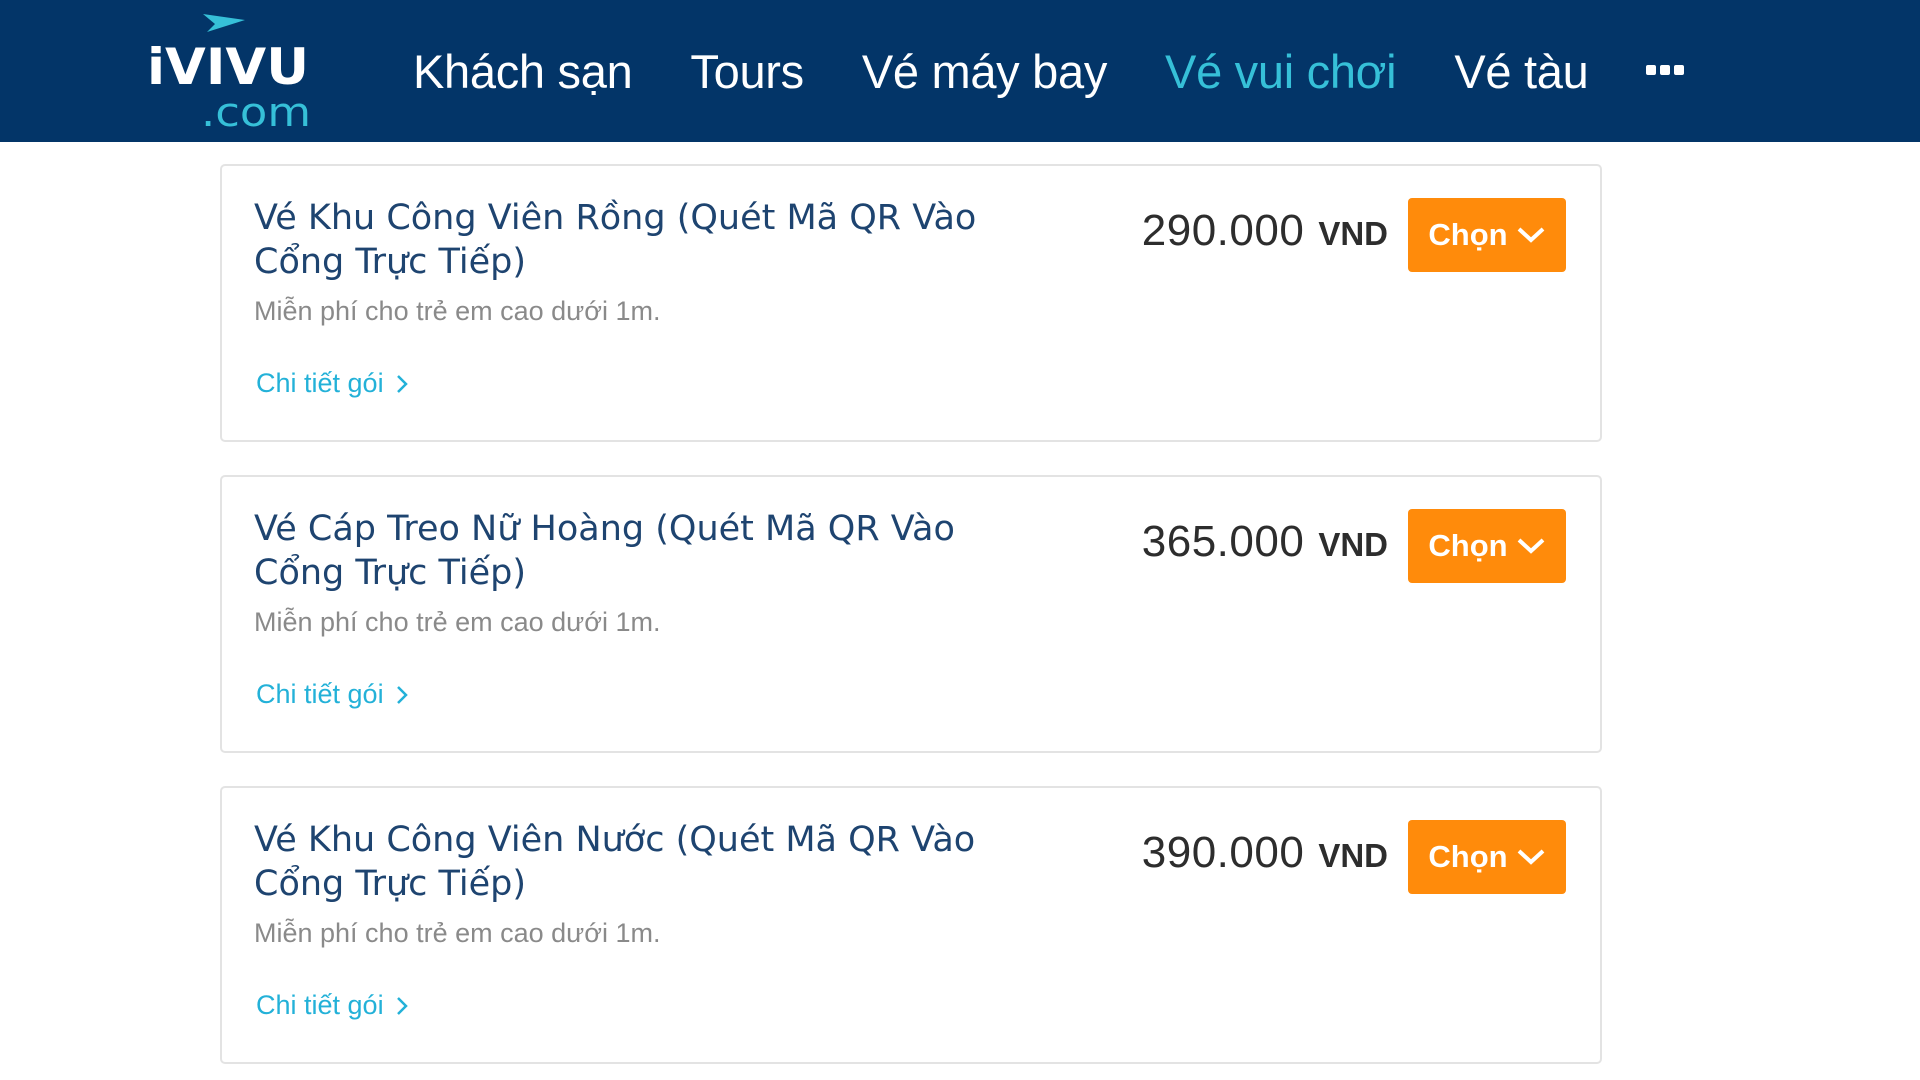  What do you see at coordinates (1521, 71) in the screenshot?
I see `nav-item-train-tickets: Vé tàu` at bounding box center [1521, 71].